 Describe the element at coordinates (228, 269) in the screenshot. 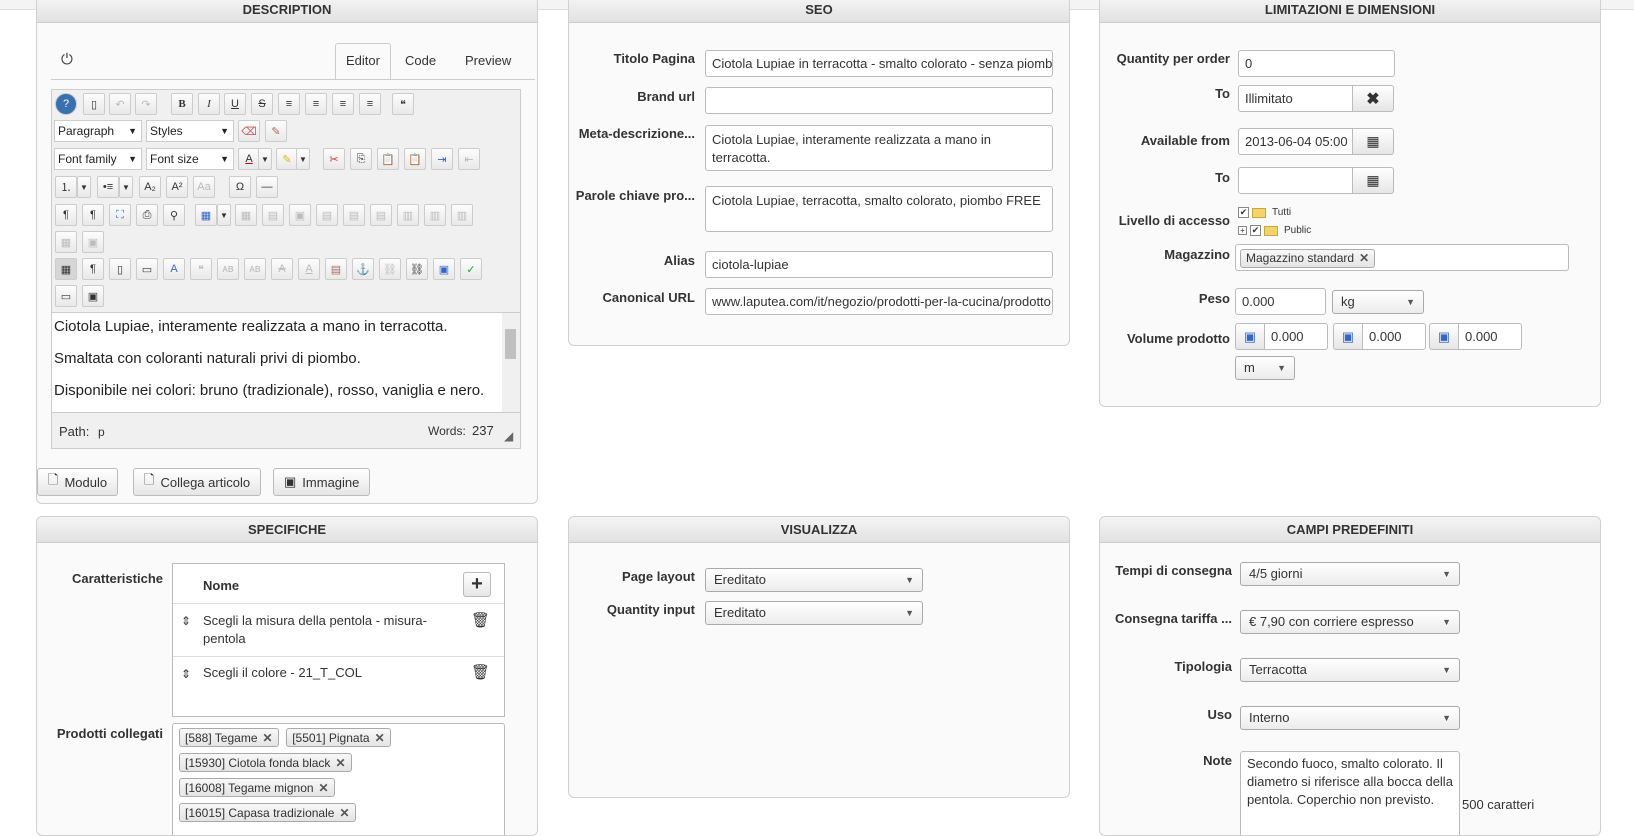

I see `abbr-icon: ᴀʙ` at that location.